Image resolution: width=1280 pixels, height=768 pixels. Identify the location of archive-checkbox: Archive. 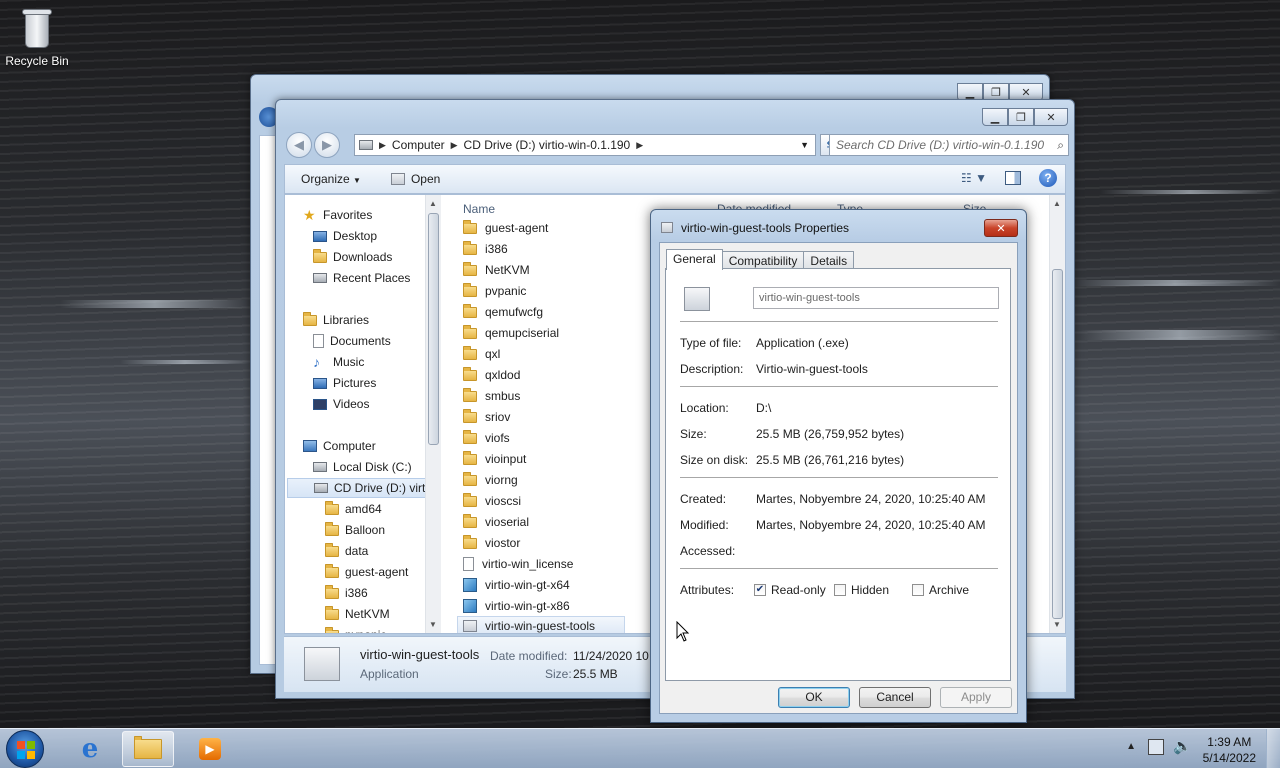
(940, 590).